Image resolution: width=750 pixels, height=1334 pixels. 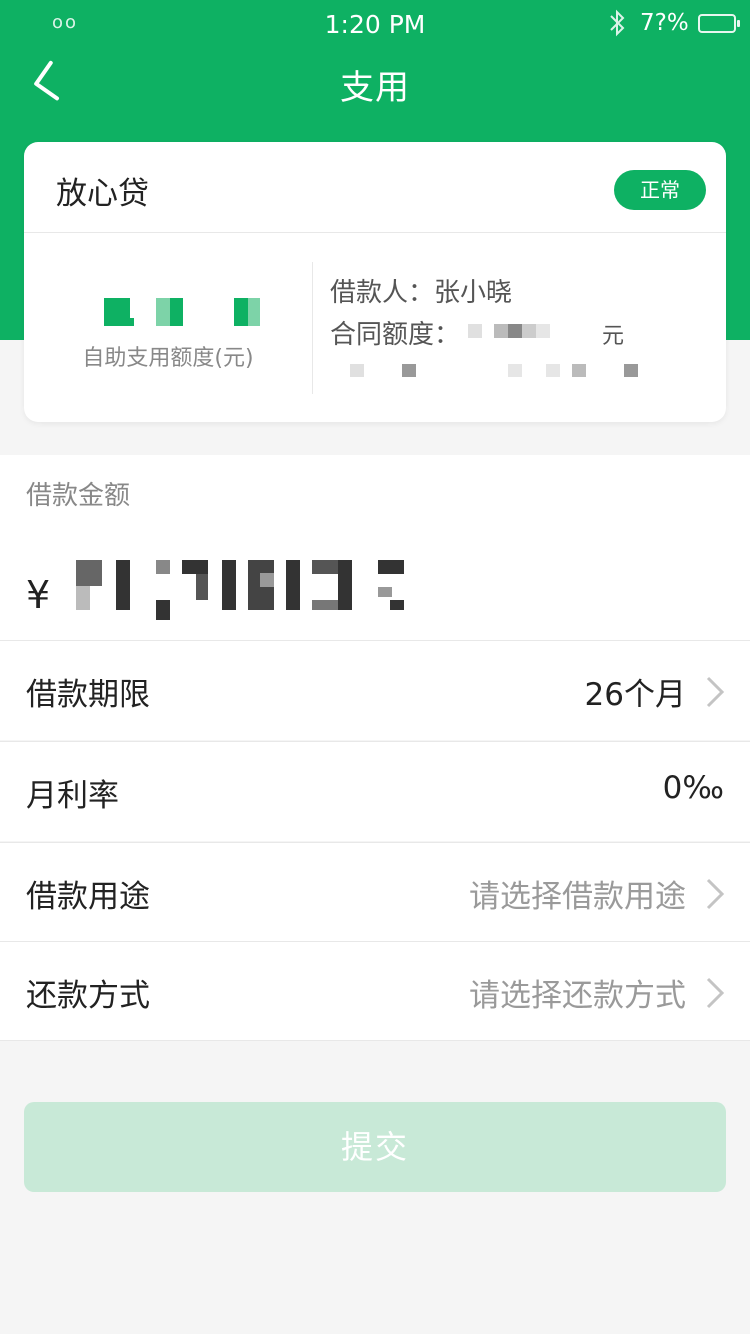 What do you see at coordinates (375, 88) in the screenshot?
I see `page-title: 支用` at bounding box center [375, 88].